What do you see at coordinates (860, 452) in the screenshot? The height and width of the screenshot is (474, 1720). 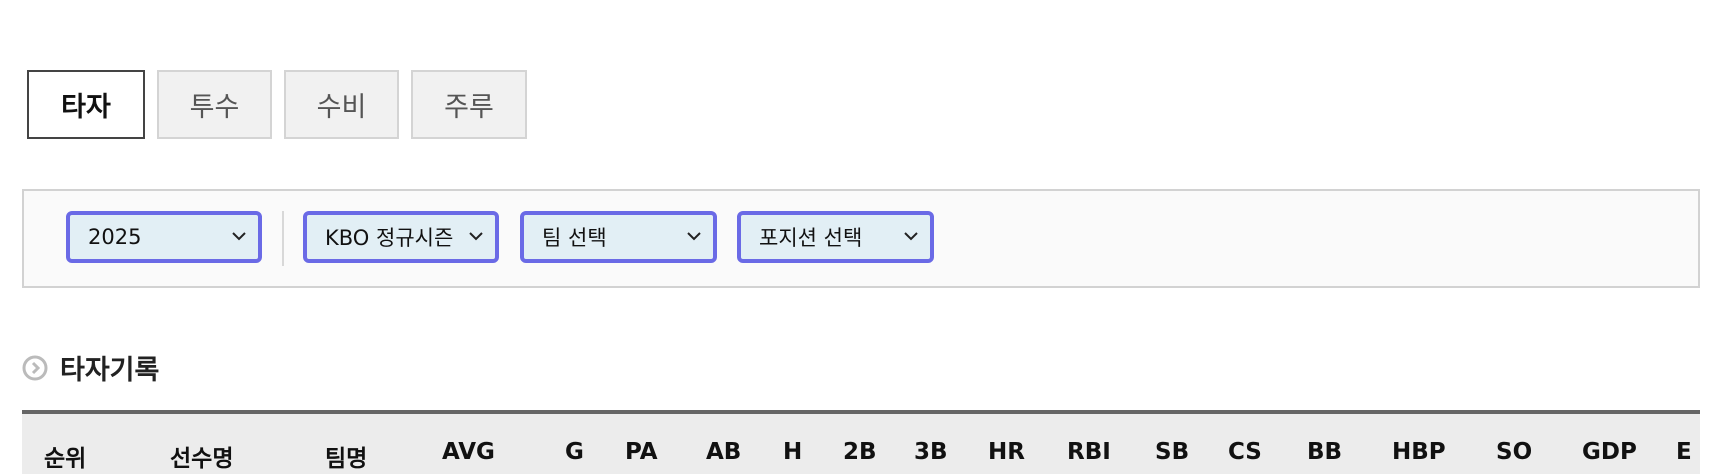 I see `column-header-2b: 2B` at bounding box center [860, 452].